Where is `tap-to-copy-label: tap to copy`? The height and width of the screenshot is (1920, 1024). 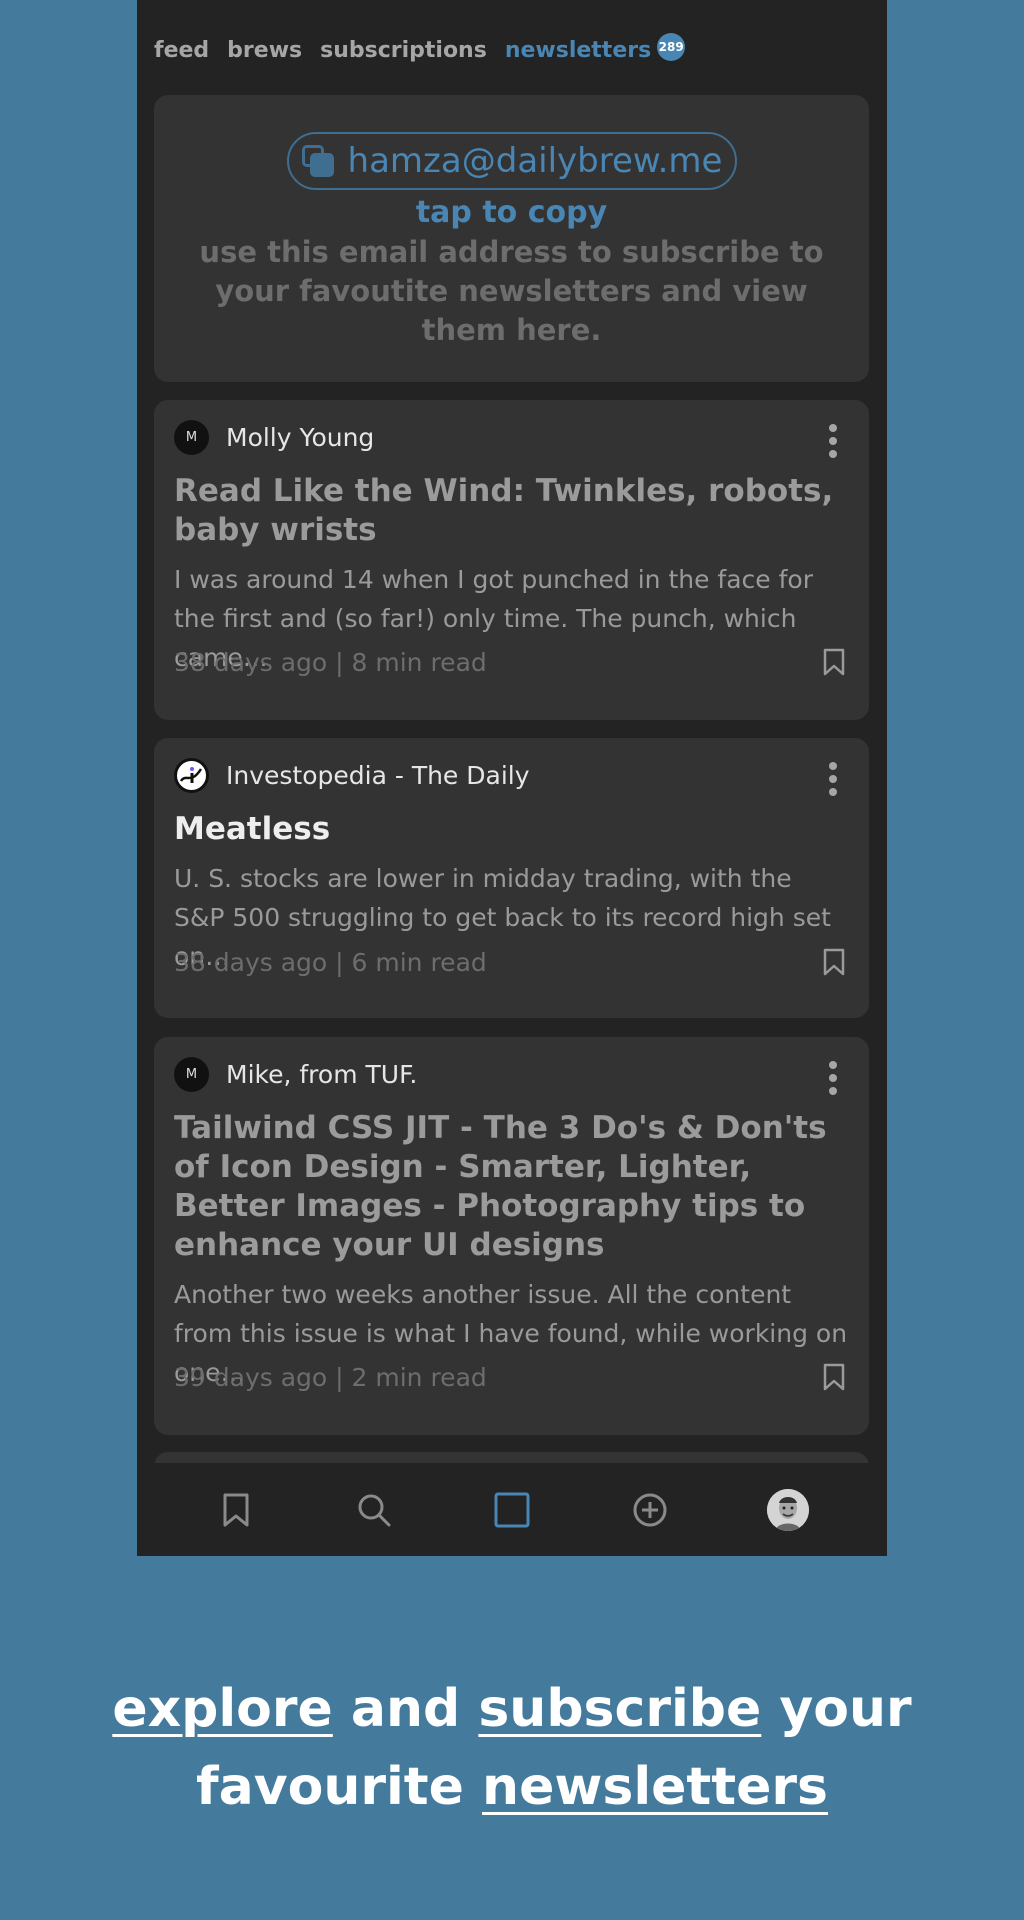
tap-to-copy-label: tap to copy is located at coordinates (511, 212).